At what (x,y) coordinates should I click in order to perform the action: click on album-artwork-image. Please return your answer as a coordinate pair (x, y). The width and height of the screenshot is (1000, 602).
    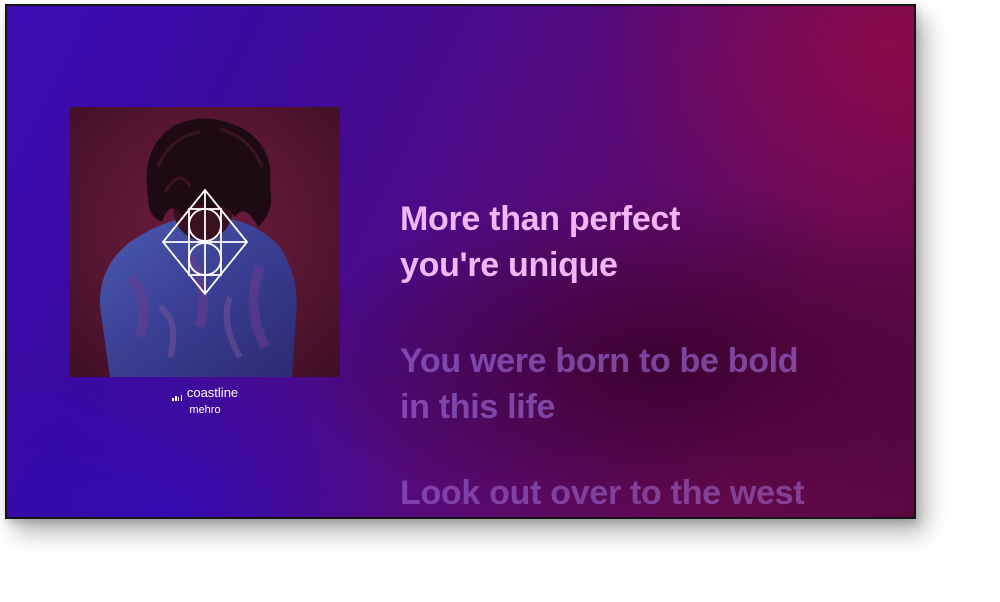
    Looking at the image, I should click on (205, 242).